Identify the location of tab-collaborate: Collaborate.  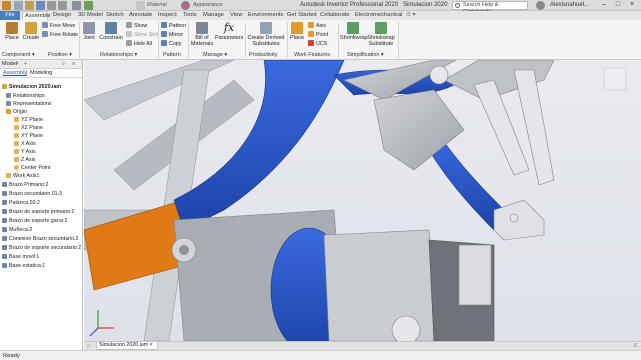
(335, 15).